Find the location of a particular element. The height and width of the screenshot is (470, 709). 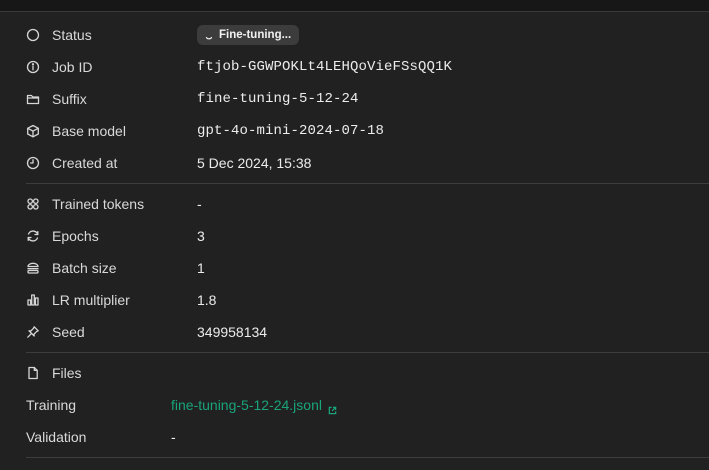

job-id-value: ftjob-GGWPOKLt4LEHQoVieFSsQQ1K is located at coordinates (325, 67).